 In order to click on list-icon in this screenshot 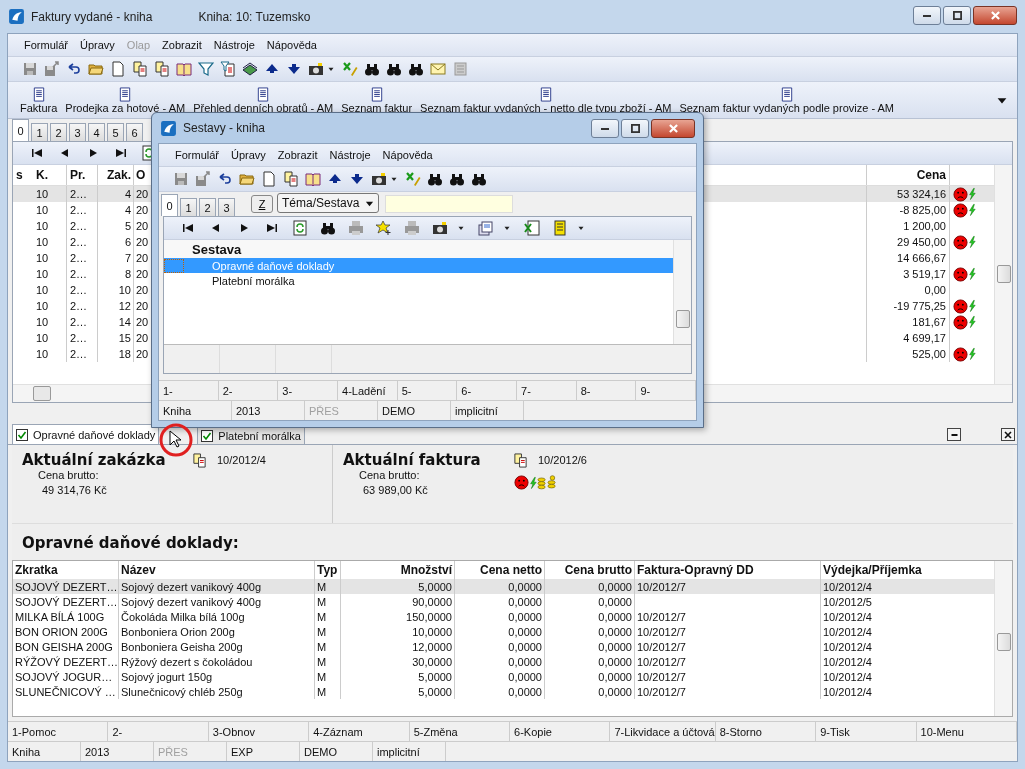, I will do `click(560, 228)`.